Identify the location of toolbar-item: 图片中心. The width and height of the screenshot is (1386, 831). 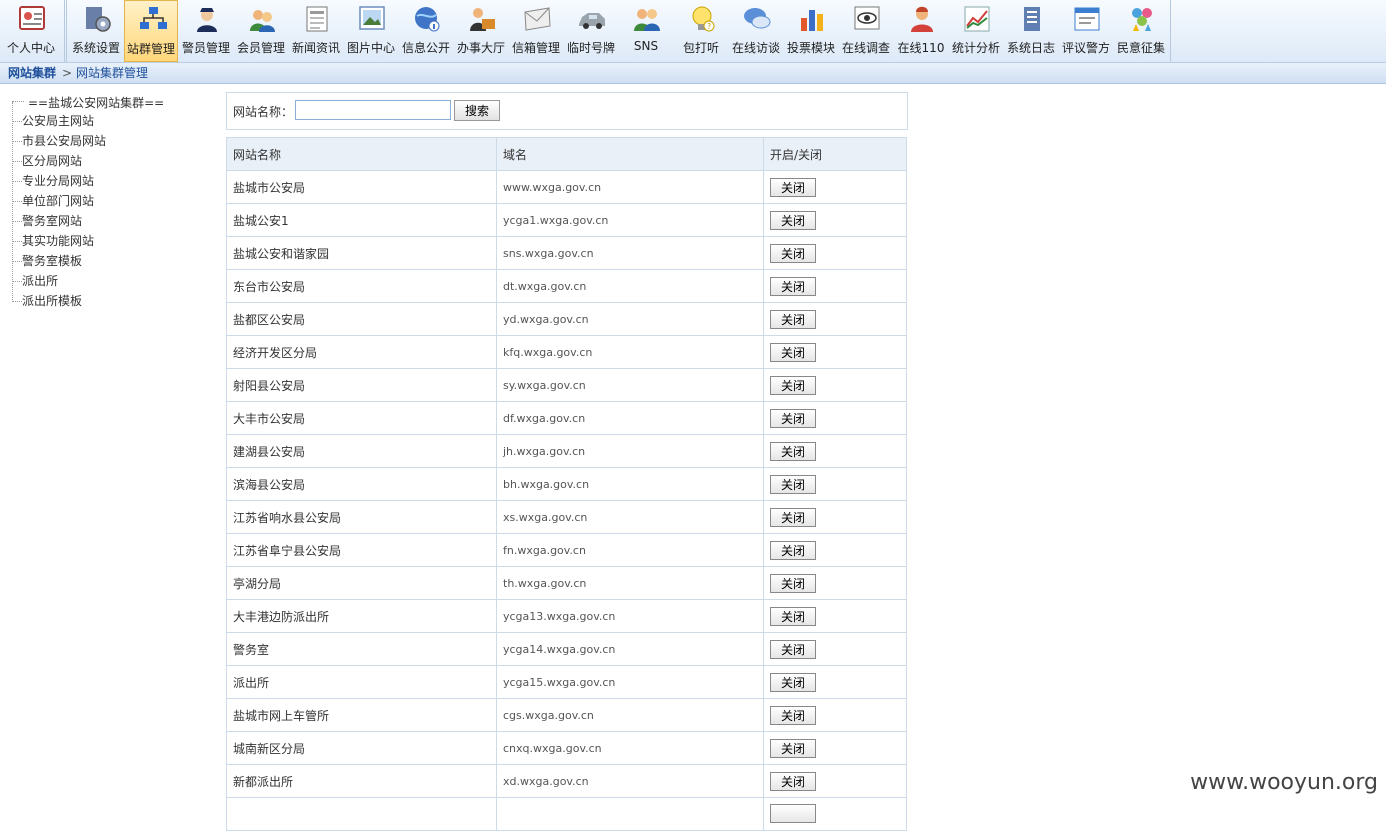
(371, 31).